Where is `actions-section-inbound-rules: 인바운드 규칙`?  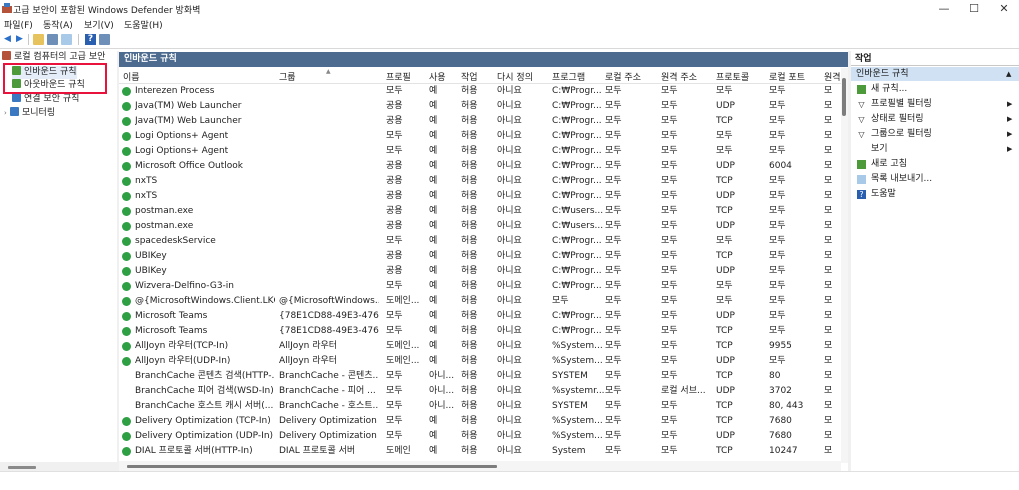
actions-section-inbound-rules: 인바운드 규칙 is located at coordinates (935, 74).